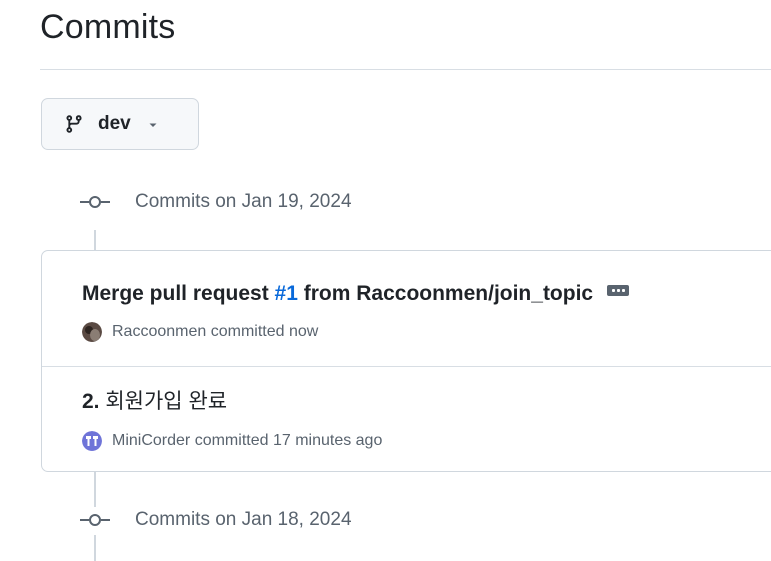 The height and width of the screenshot is (561, 771). What do you see at coordinates (178, 293) in the screenshot?
I see `commit-title-prefix: Merge pull request` at bounding box center [178, 293].